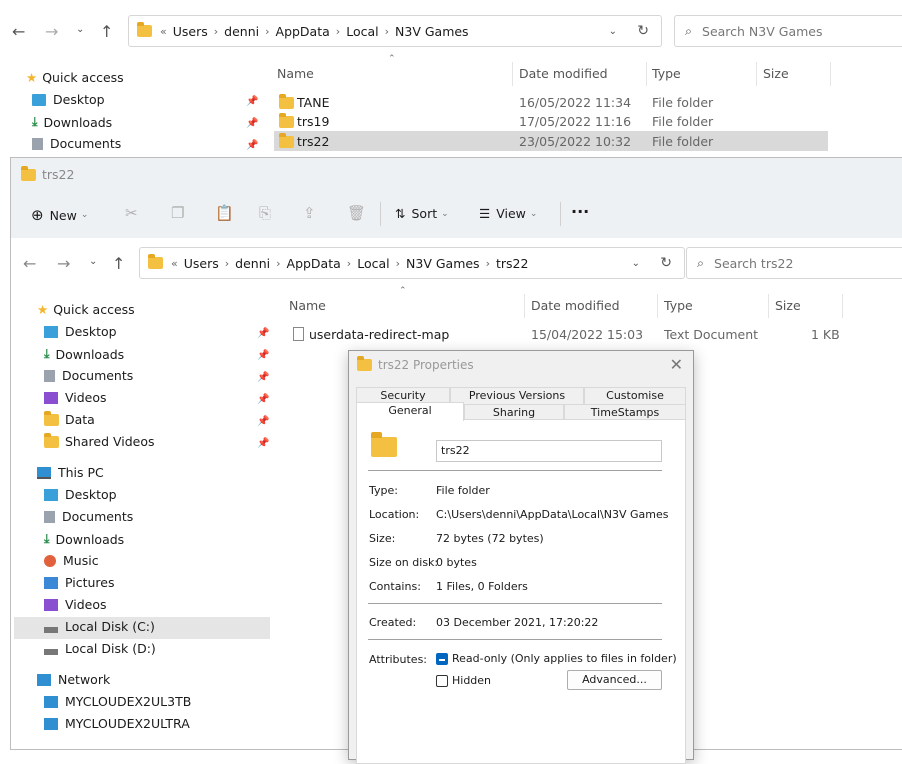  Describe the element at coordinates (515, 603) in the screenshot. I see `divider` at that location.